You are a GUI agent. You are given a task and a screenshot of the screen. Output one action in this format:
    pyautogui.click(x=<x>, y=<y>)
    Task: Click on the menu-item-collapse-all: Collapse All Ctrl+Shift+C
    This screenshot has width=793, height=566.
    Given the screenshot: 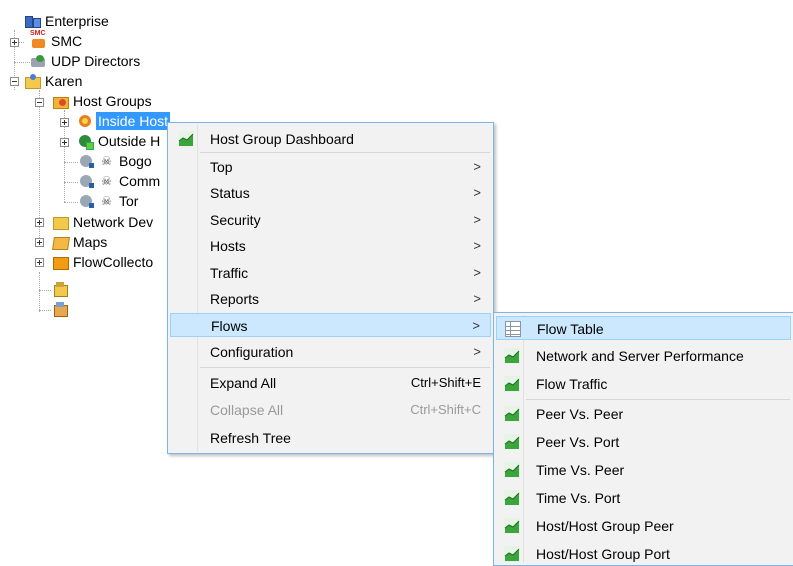 What is the action you would take?
    pyautogui.click(x=330, y=410)
    